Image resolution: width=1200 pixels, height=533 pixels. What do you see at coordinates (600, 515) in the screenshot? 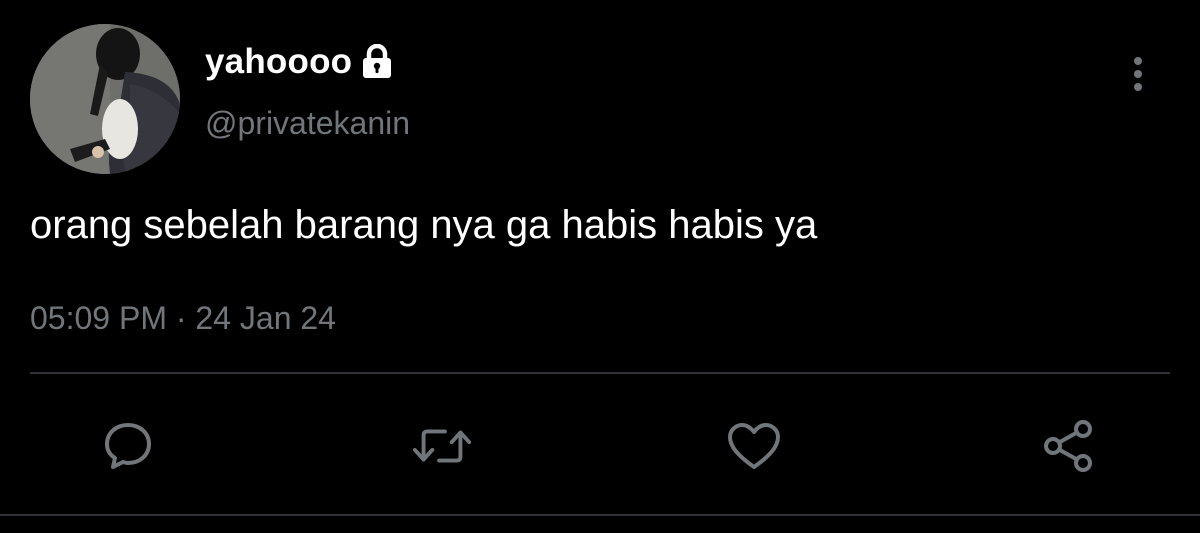
I see `bottom-divider` at bounding box center [600, 515].